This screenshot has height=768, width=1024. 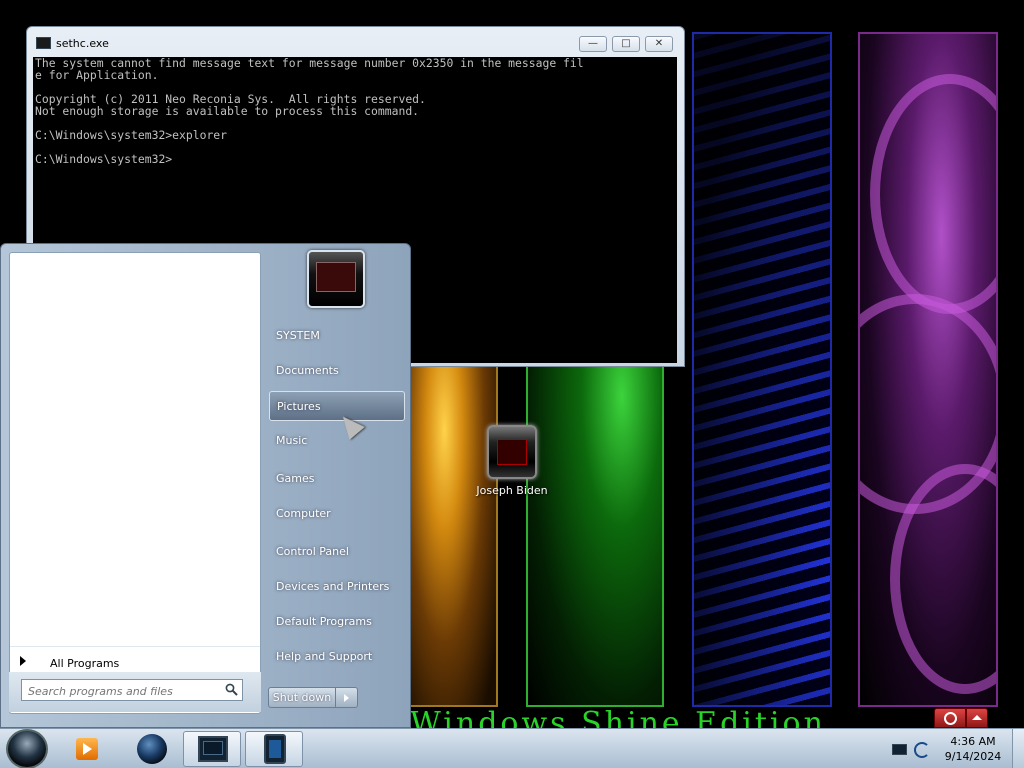 What do you see at coordinates (659, 44) in the screenshot?
I see `close-button: ✕` at bounding box center [659, 44].